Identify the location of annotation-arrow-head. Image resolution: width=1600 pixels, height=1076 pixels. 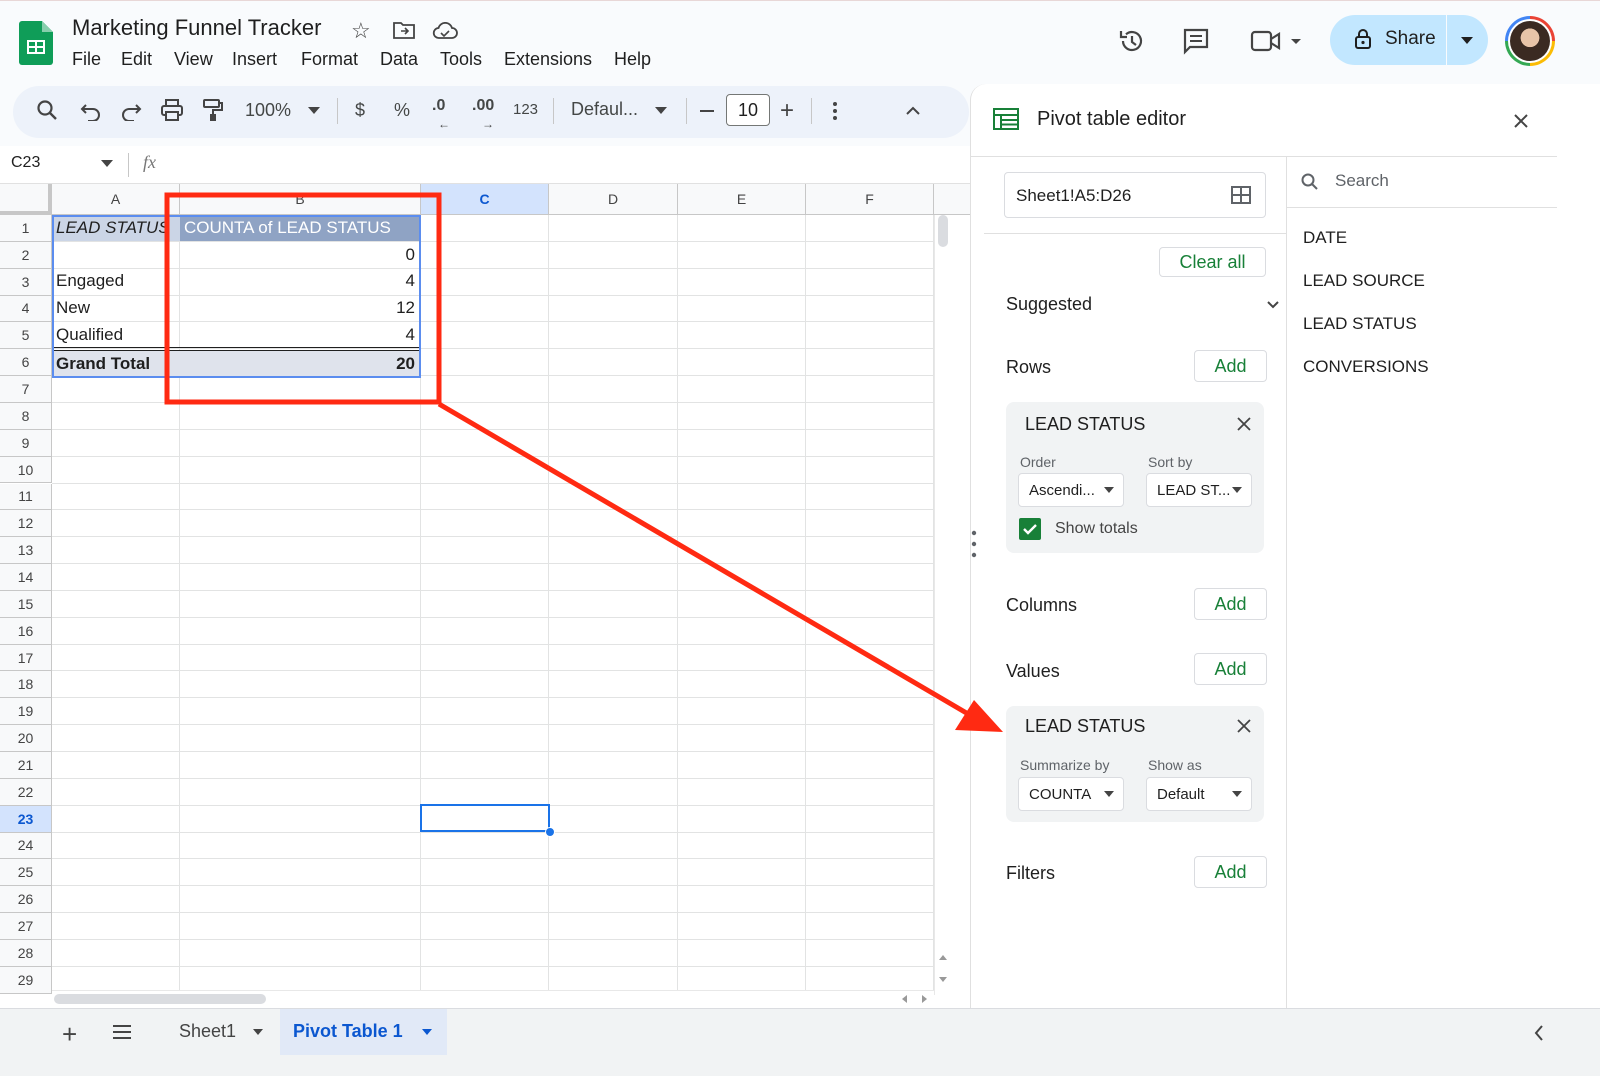
(979, 716).